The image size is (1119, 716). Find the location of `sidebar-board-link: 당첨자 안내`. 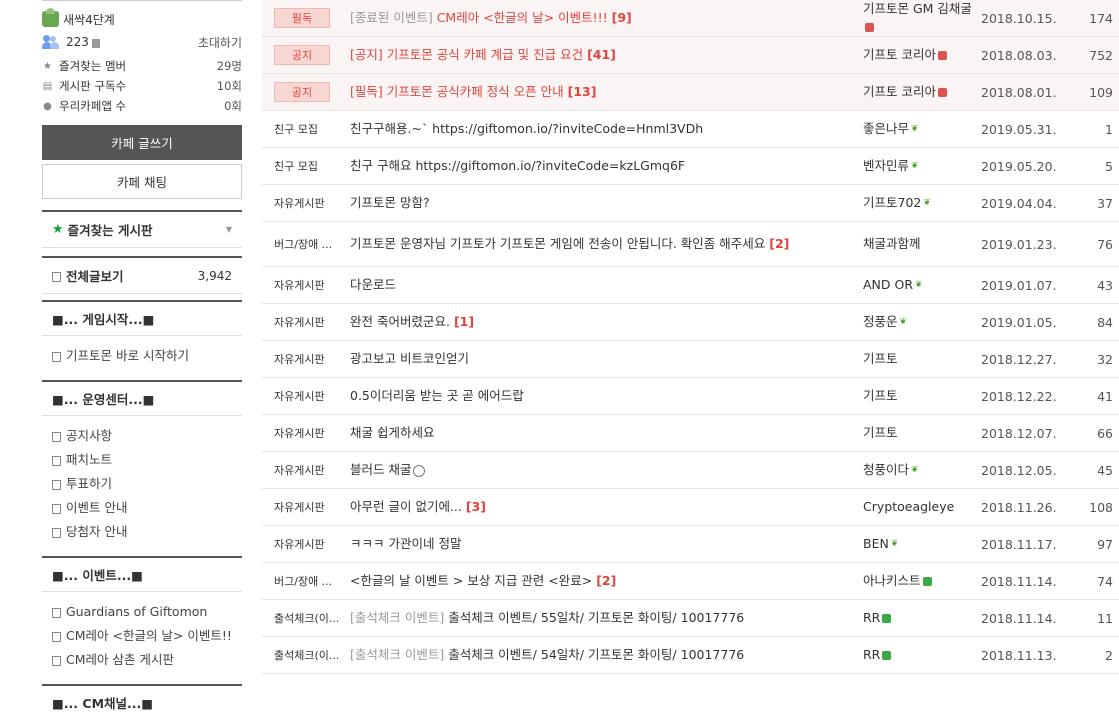

sidebar-board-link: 당첨자 안내 is located at coordinates (142, 532).